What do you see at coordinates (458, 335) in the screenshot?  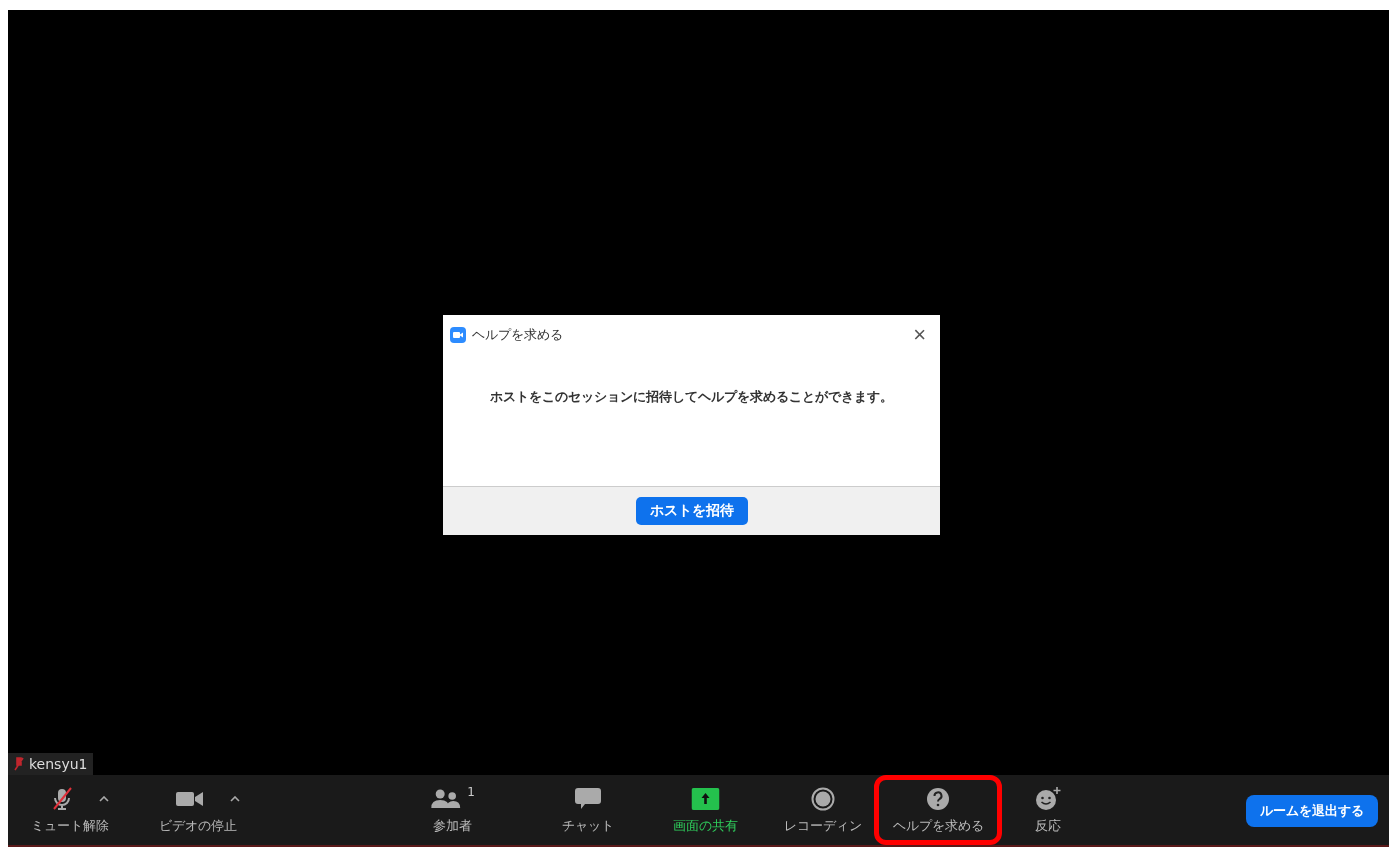 I see `camera-logo-icon` at bounding box center [458, 335].